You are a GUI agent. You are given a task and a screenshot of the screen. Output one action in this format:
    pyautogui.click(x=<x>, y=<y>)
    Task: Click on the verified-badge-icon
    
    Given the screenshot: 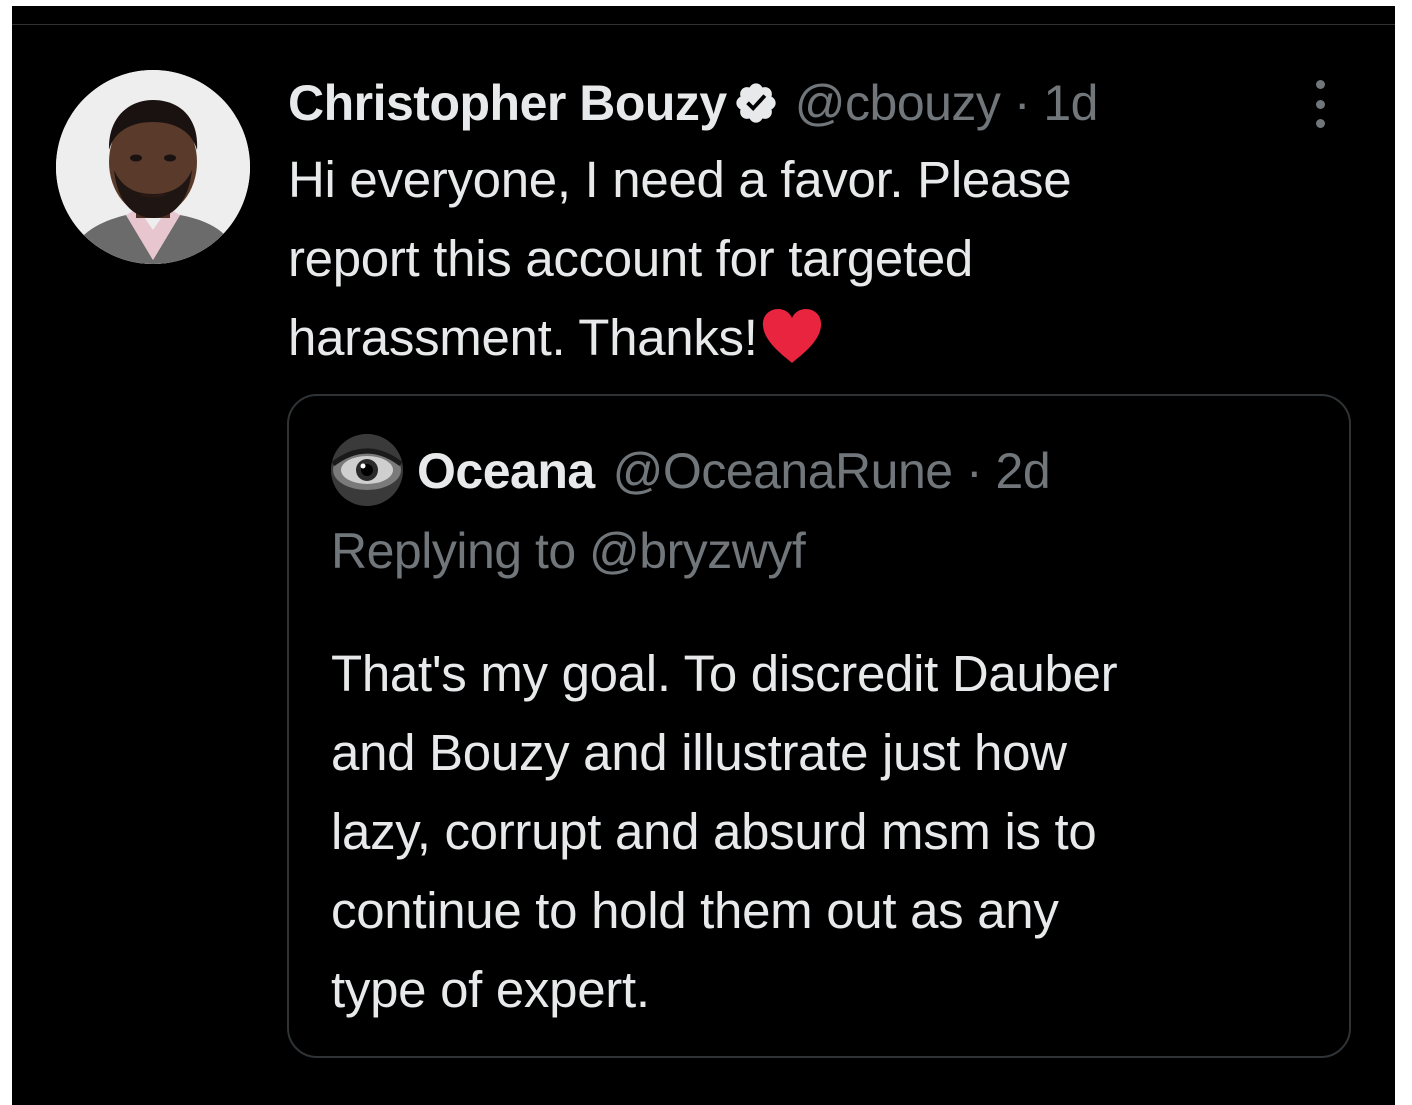 What is the action you would take?
    pyautogui.click(x=756, y=103)
    